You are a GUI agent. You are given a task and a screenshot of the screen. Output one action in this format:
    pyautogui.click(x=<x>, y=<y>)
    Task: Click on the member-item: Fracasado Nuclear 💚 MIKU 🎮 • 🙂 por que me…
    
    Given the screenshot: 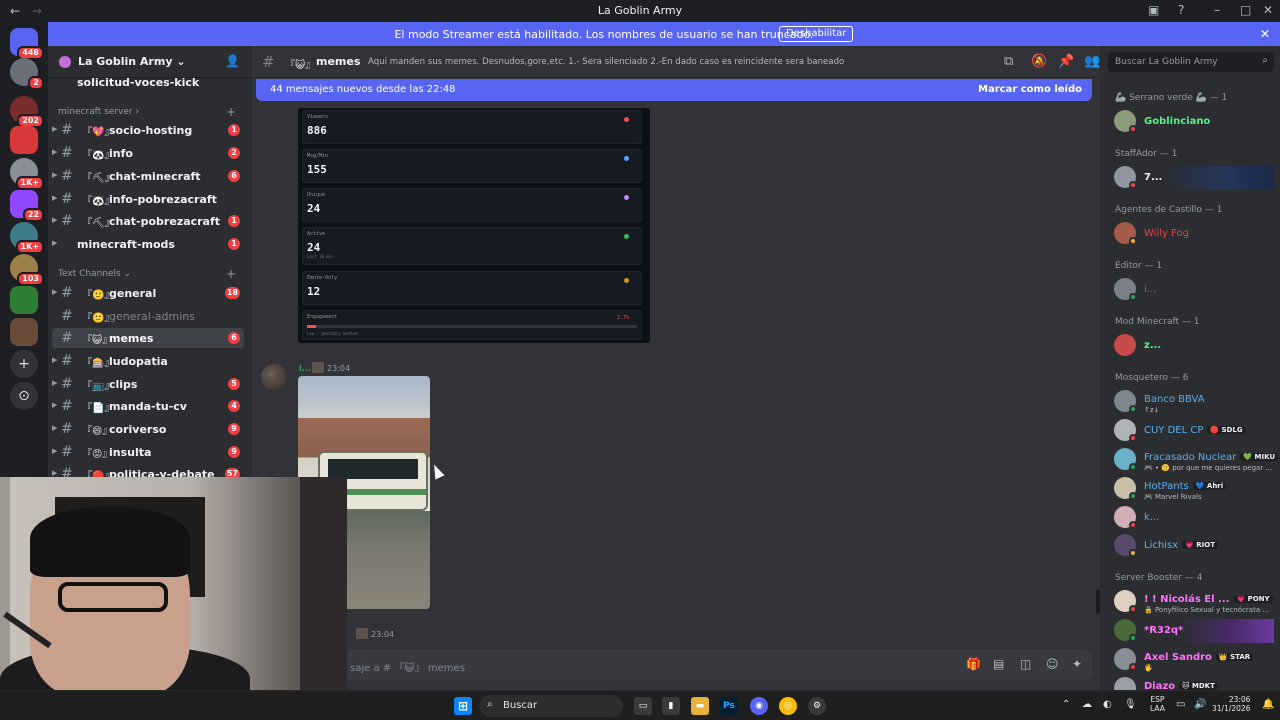 What is the action you would take?
    pyautogui.click(x=1196, y=460)
    